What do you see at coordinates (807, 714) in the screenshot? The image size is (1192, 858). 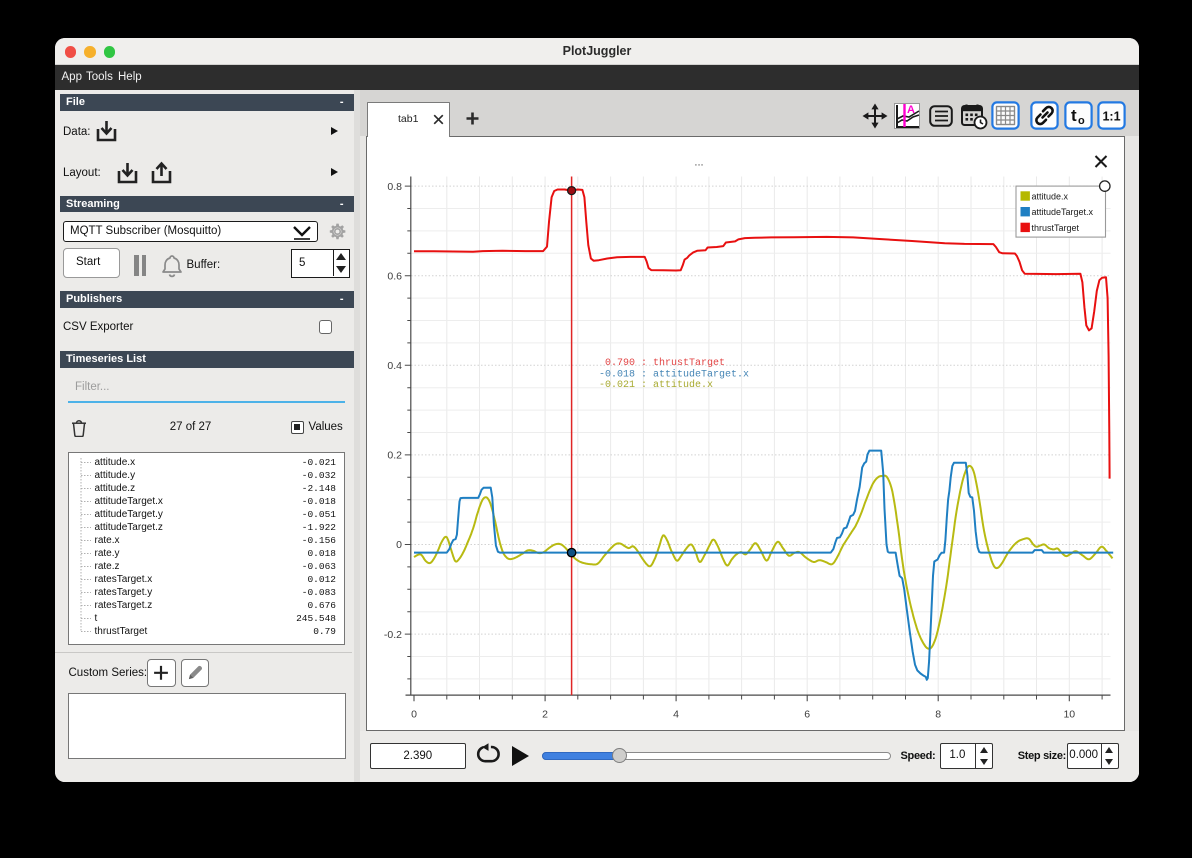 I see `svg-text: 6` at bounding box center [807, 714].